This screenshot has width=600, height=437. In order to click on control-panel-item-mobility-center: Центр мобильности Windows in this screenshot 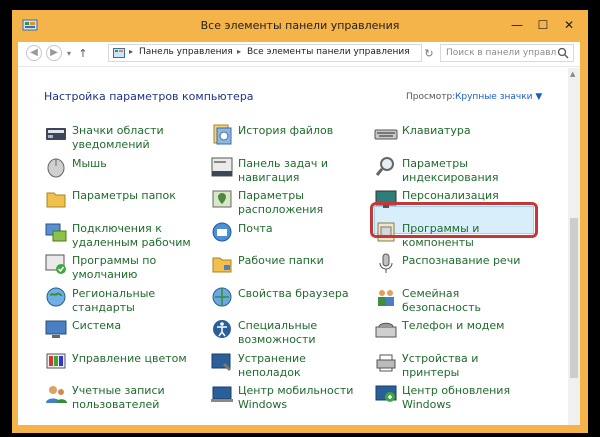, I will do `click(290, 398)`.